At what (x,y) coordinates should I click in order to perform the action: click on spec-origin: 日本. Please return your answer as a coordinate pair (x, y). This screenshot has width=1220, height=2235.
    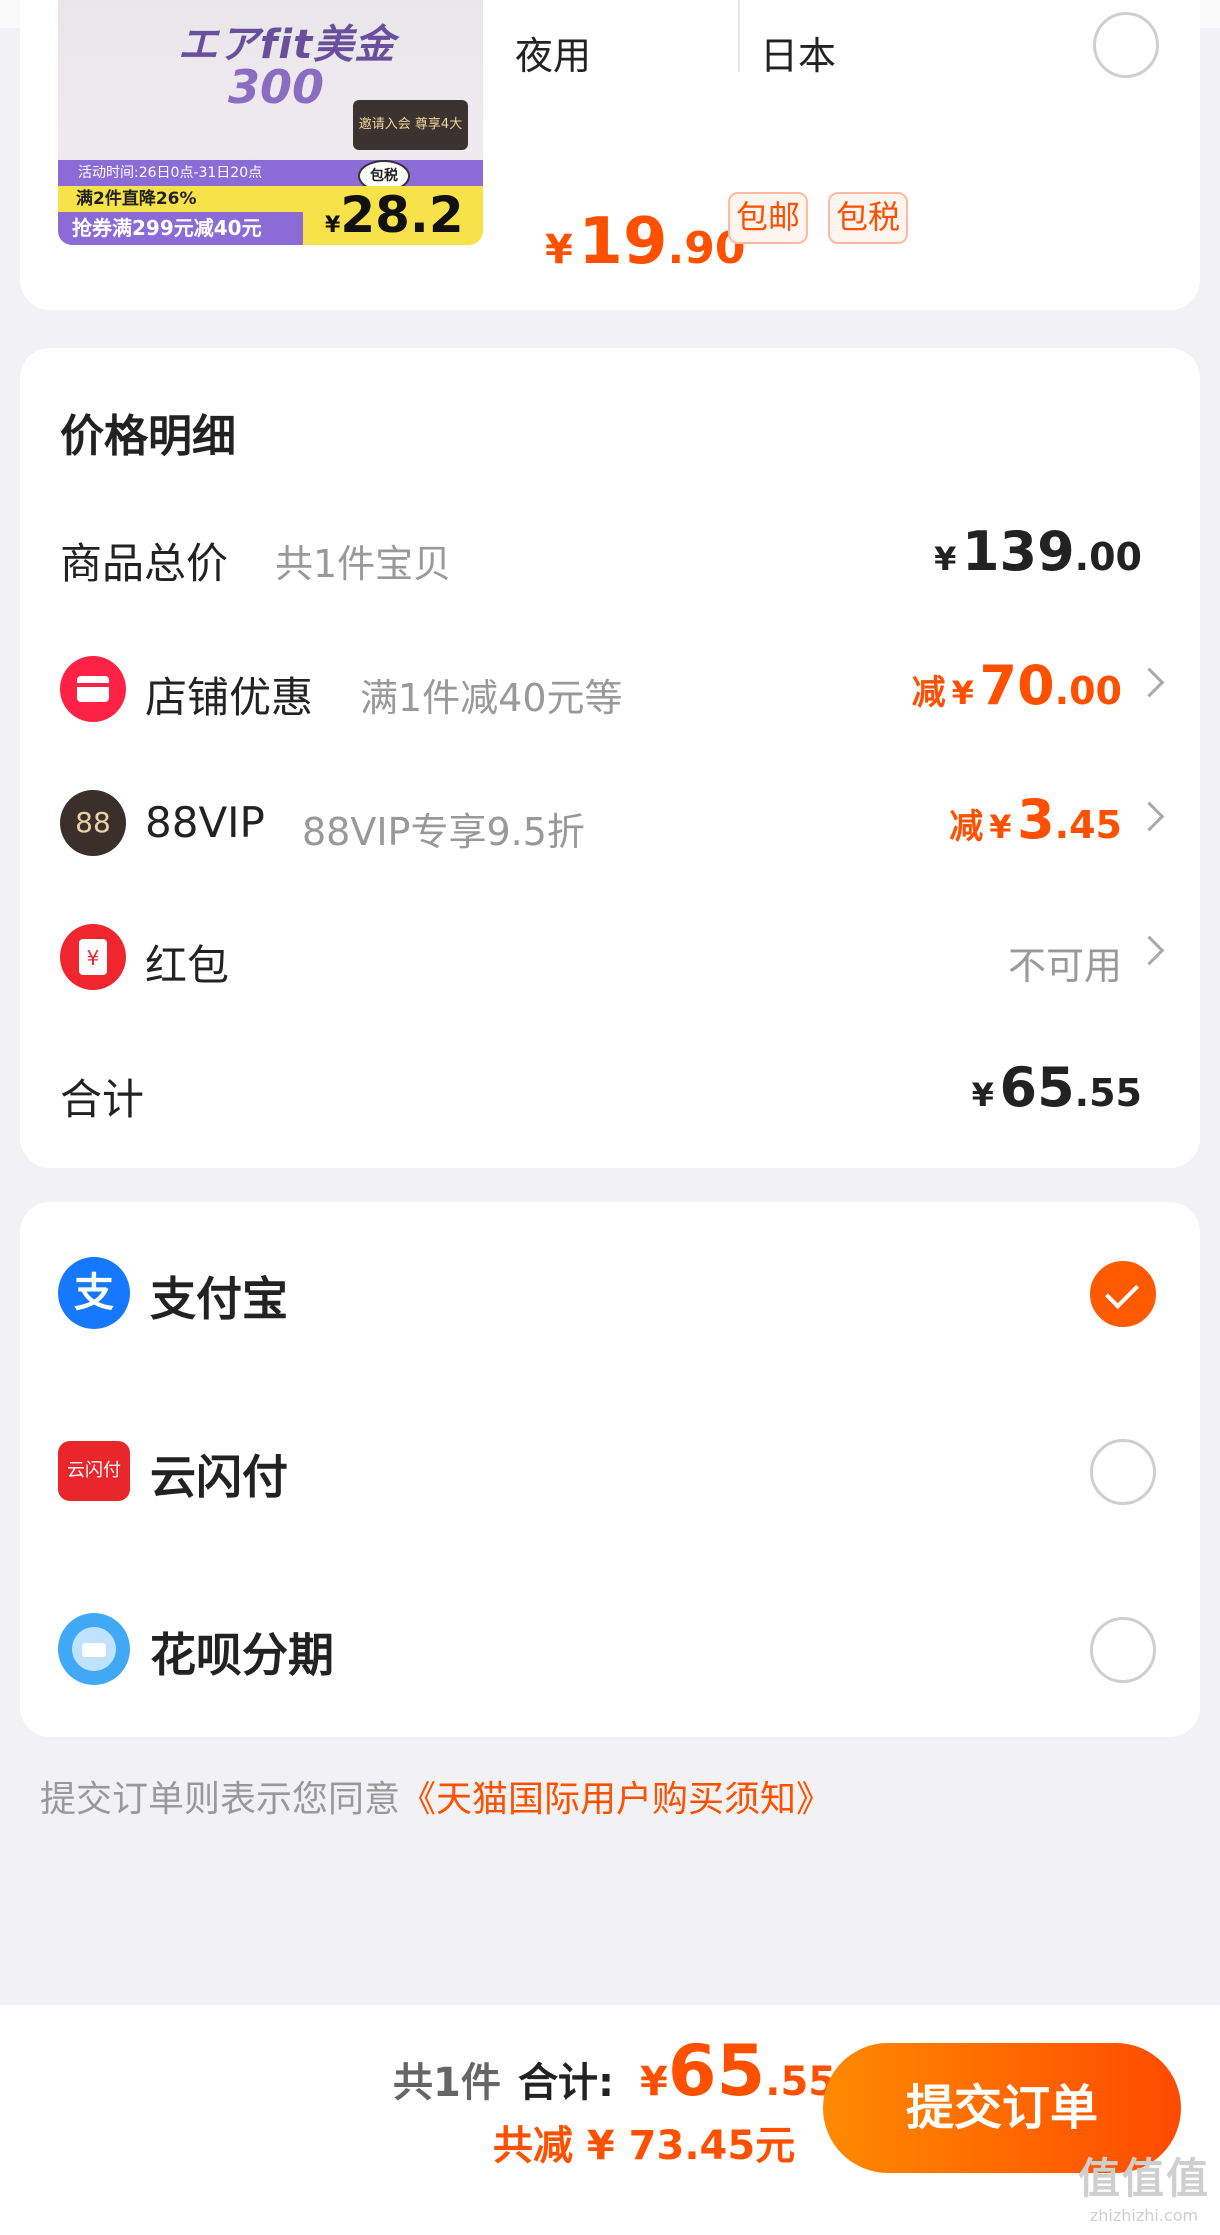
    Looking at the image, I should click on (798, 56).